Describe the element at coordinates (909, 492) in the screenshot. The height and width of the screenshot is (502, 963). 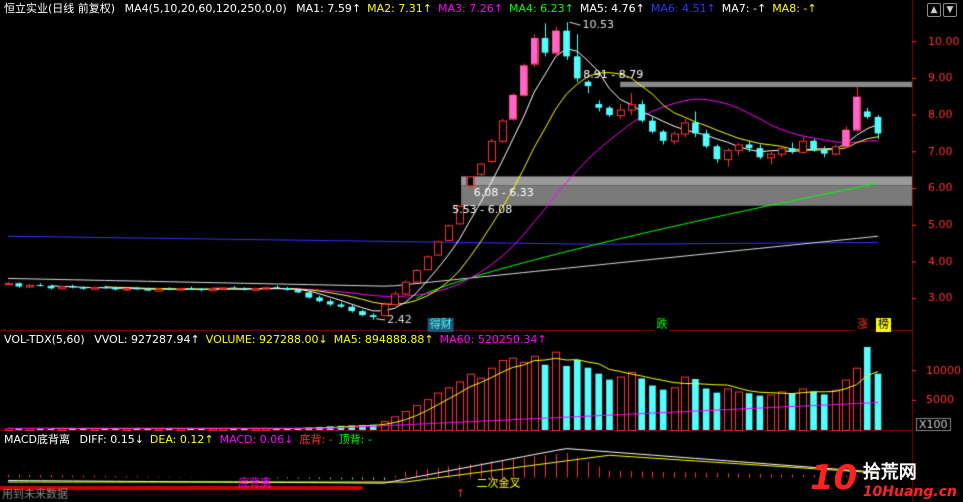
I see `brand-url: 10Huang.cn` at that location.